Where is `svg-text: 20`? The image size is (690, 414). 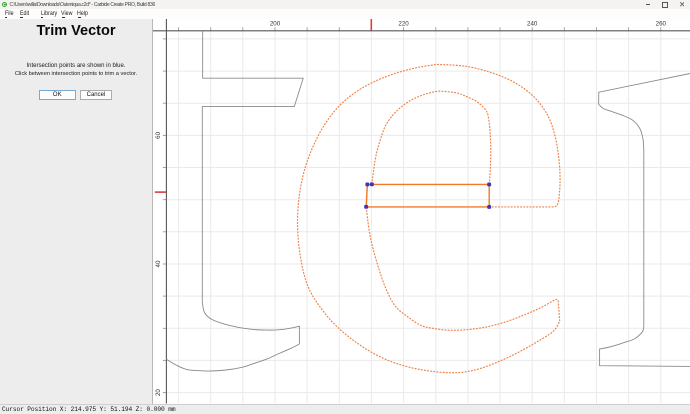 svg-text: 20 is located at coordinates (158, 392).